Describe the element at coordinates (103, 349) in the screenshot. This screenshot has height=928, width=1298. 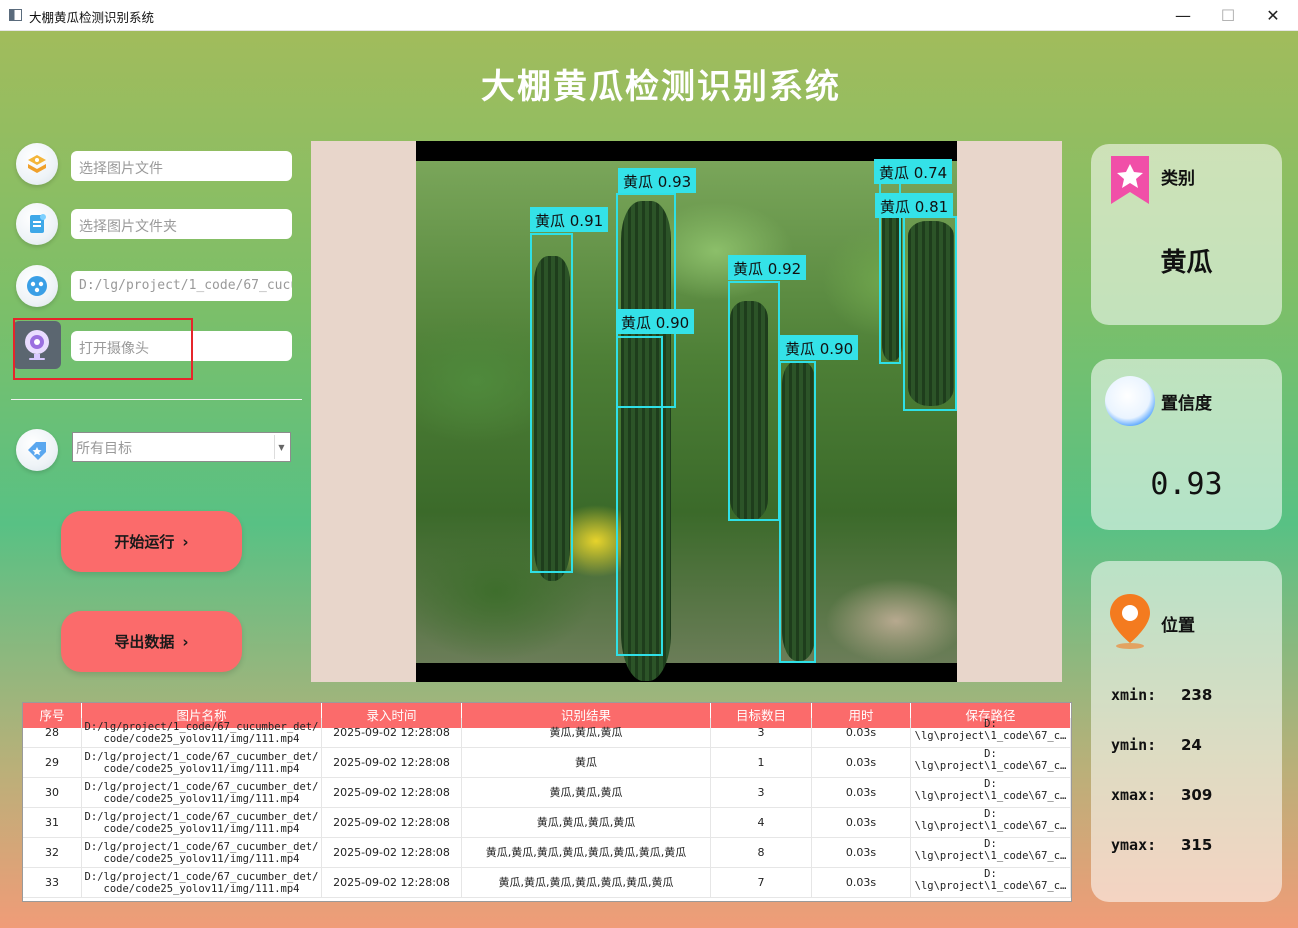
I see `camera-highlight-annotation` at that location.